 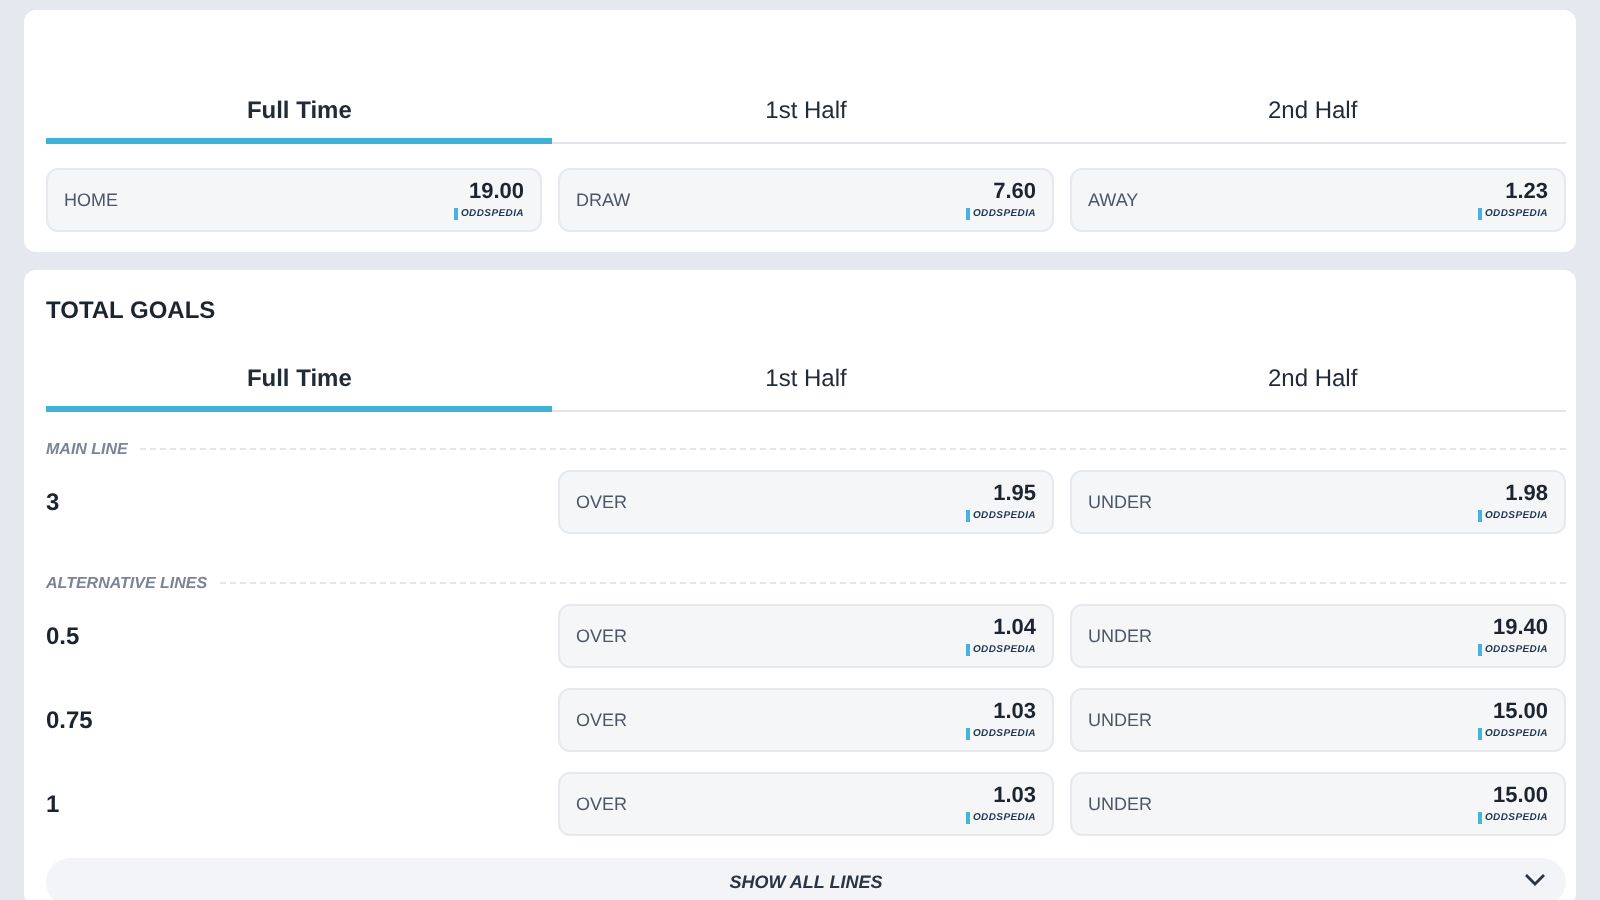 I want to click on section-heading: MAIN LINE, so click(x=87, y=449).